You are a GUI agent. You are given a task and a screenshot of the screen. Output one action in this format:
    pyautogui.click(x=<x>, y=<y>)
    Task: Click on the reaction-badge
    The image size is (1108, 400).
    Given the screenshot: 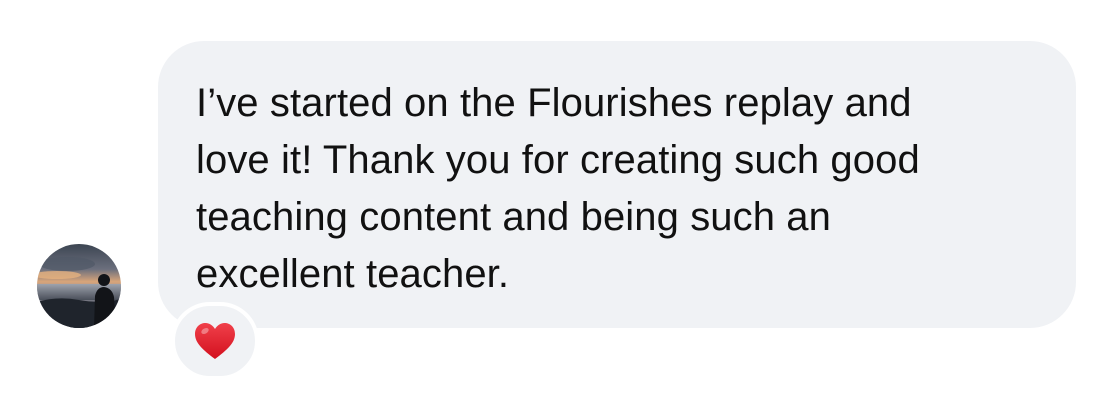 What is the action you would take?
    pyautogui.click(x=215, y=341)
    